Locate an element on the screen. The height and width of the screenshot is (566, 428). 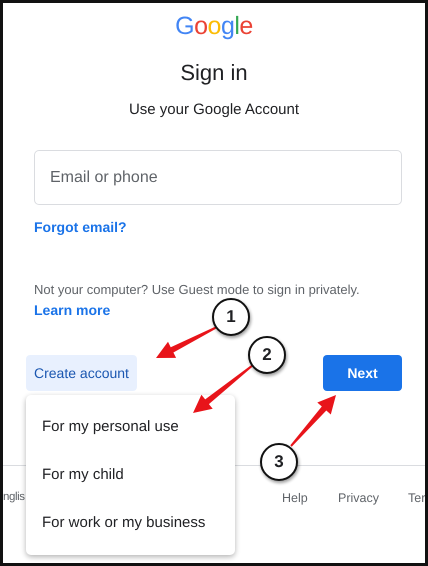
footer-link: Help is located at coordinates (295, 498).